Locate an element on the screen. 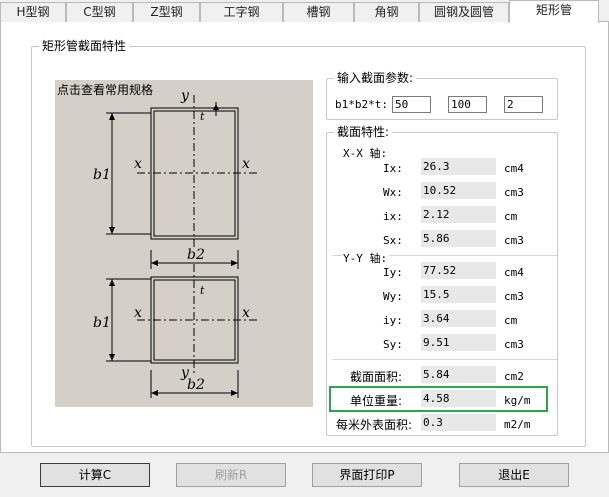 The height and width of the screenshot is (497, 609). radius-y-label: iy: is located at coordinates (393, 320).